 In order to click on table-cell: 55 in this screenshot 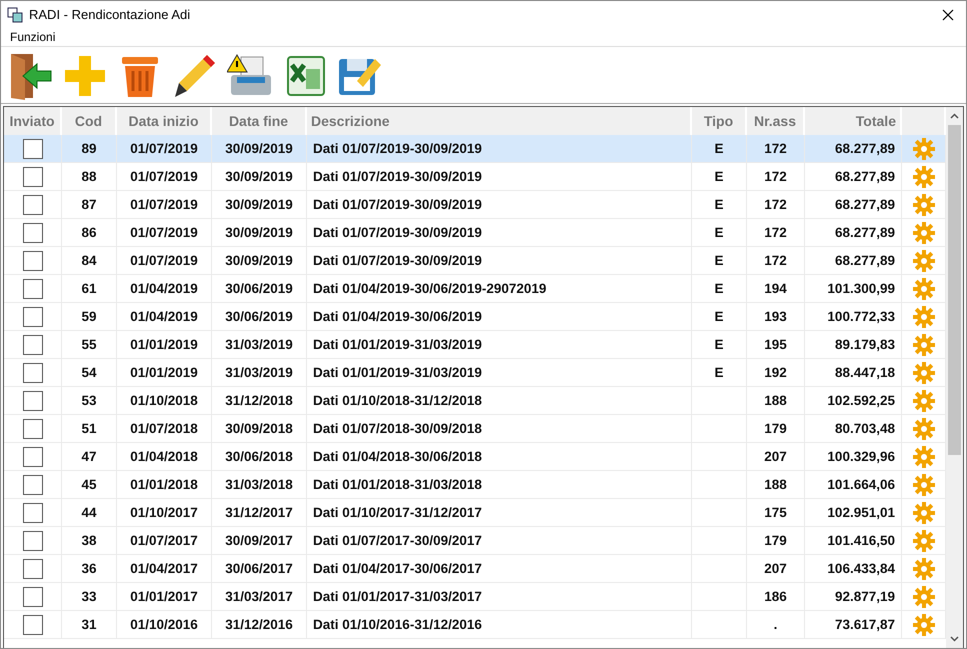, I will do `click(89, 345)`.